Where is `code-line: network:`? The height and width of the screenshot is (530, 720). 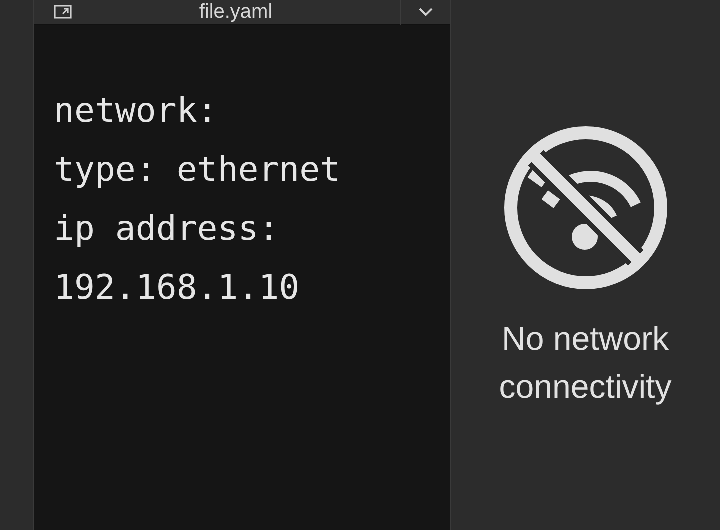 code-line: network: is located at coordinates (136, 111).